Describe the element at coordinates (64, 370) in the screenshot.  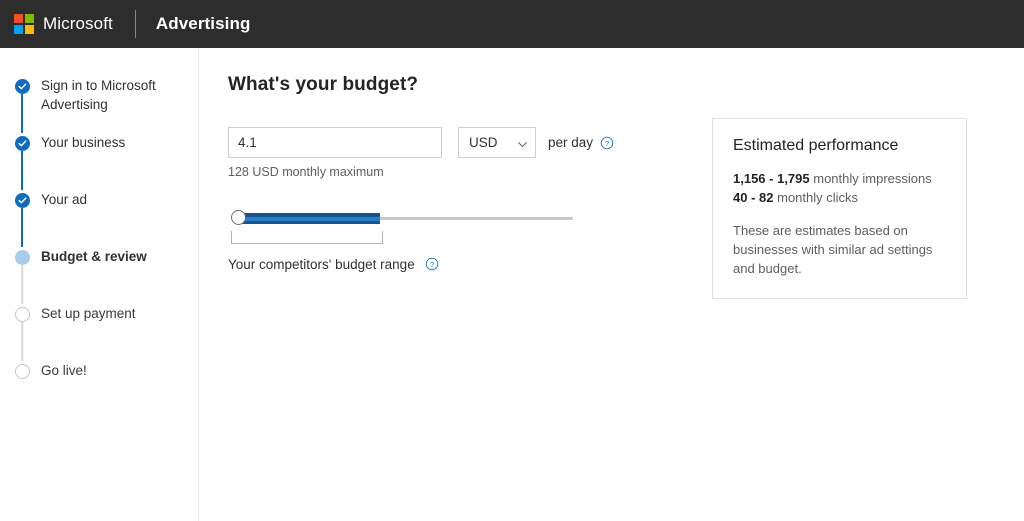
I see `sidebar-item-label: Go live!` at that location.